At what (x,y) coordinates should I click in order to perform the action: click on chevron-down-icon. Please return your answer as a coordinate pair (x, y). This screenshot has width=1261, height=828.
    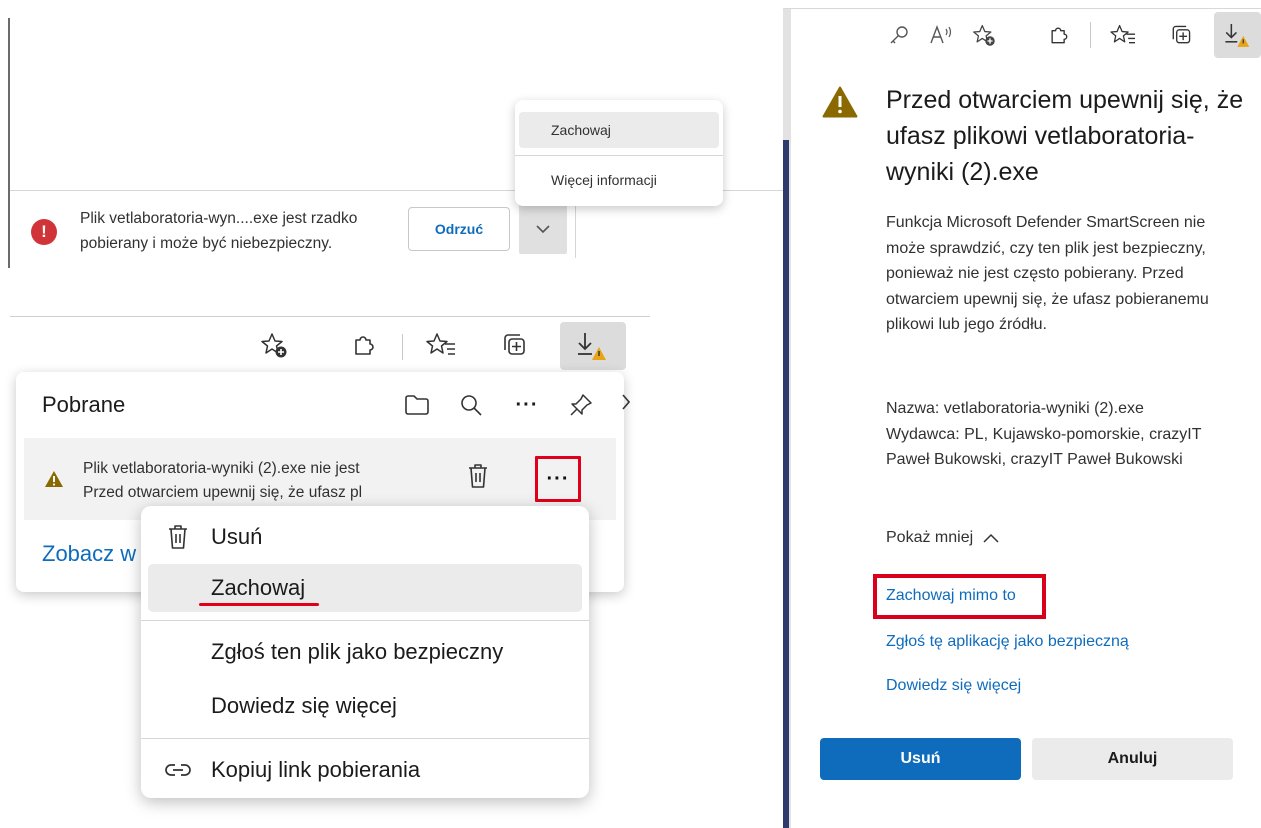
    Looking at the image, I should click on (543, 229).